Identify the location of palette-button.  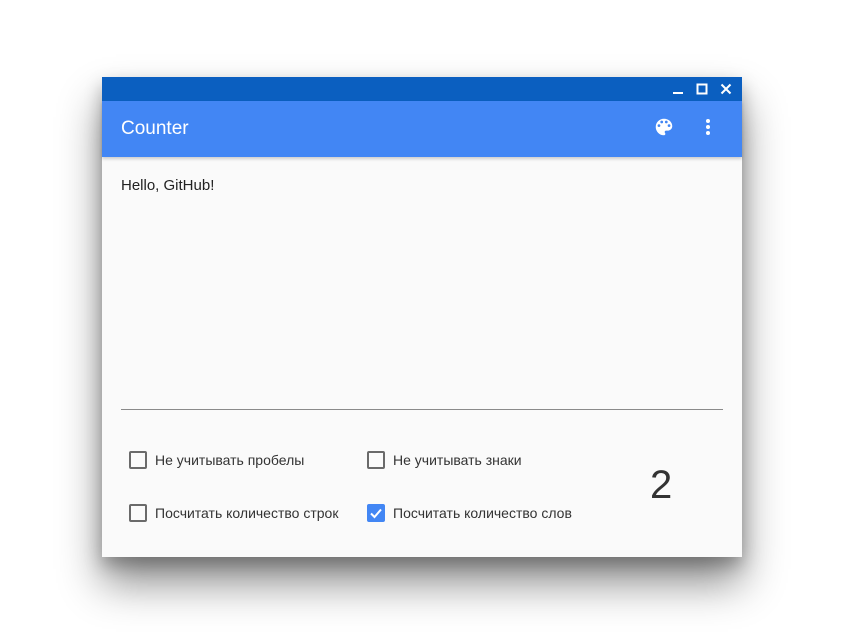
(664, 129).